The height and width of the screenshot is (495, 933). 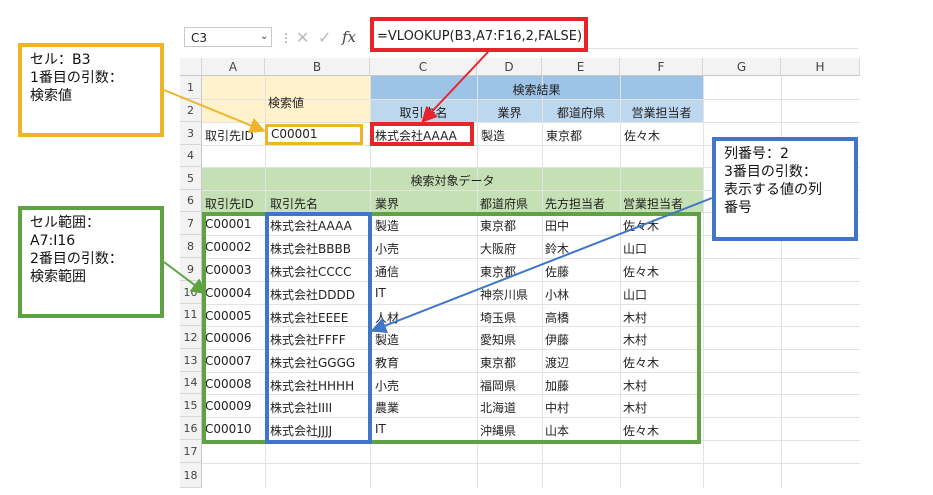 I want to click on arrow-note-to-range, so click(x=185, y=278).